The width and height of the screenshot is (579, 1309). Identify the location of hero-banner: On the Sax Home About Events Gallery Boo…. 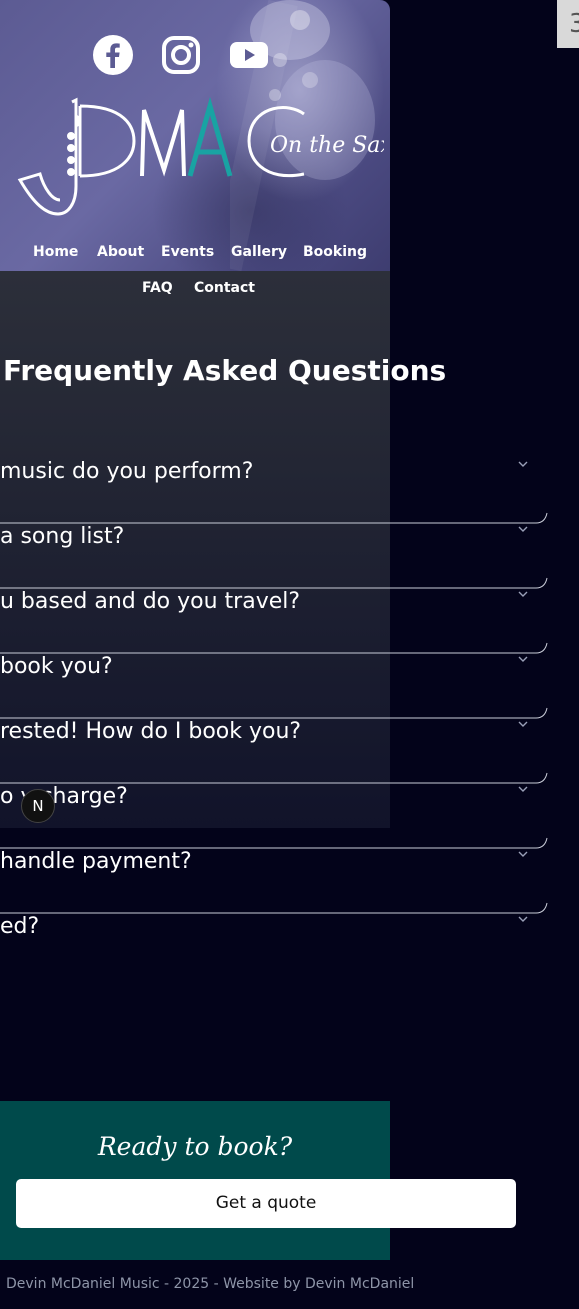
(195, 135).